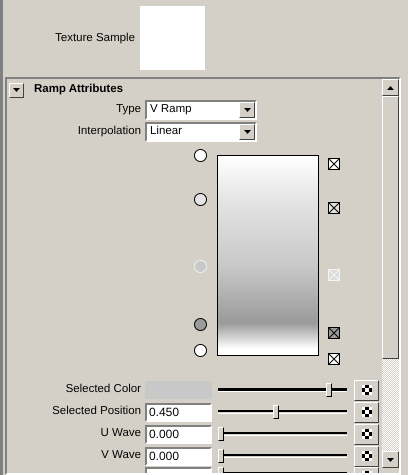 The height and width of the screenshot is (475, 408). I want to click on field-label: Selected Color, so click(103, 390).